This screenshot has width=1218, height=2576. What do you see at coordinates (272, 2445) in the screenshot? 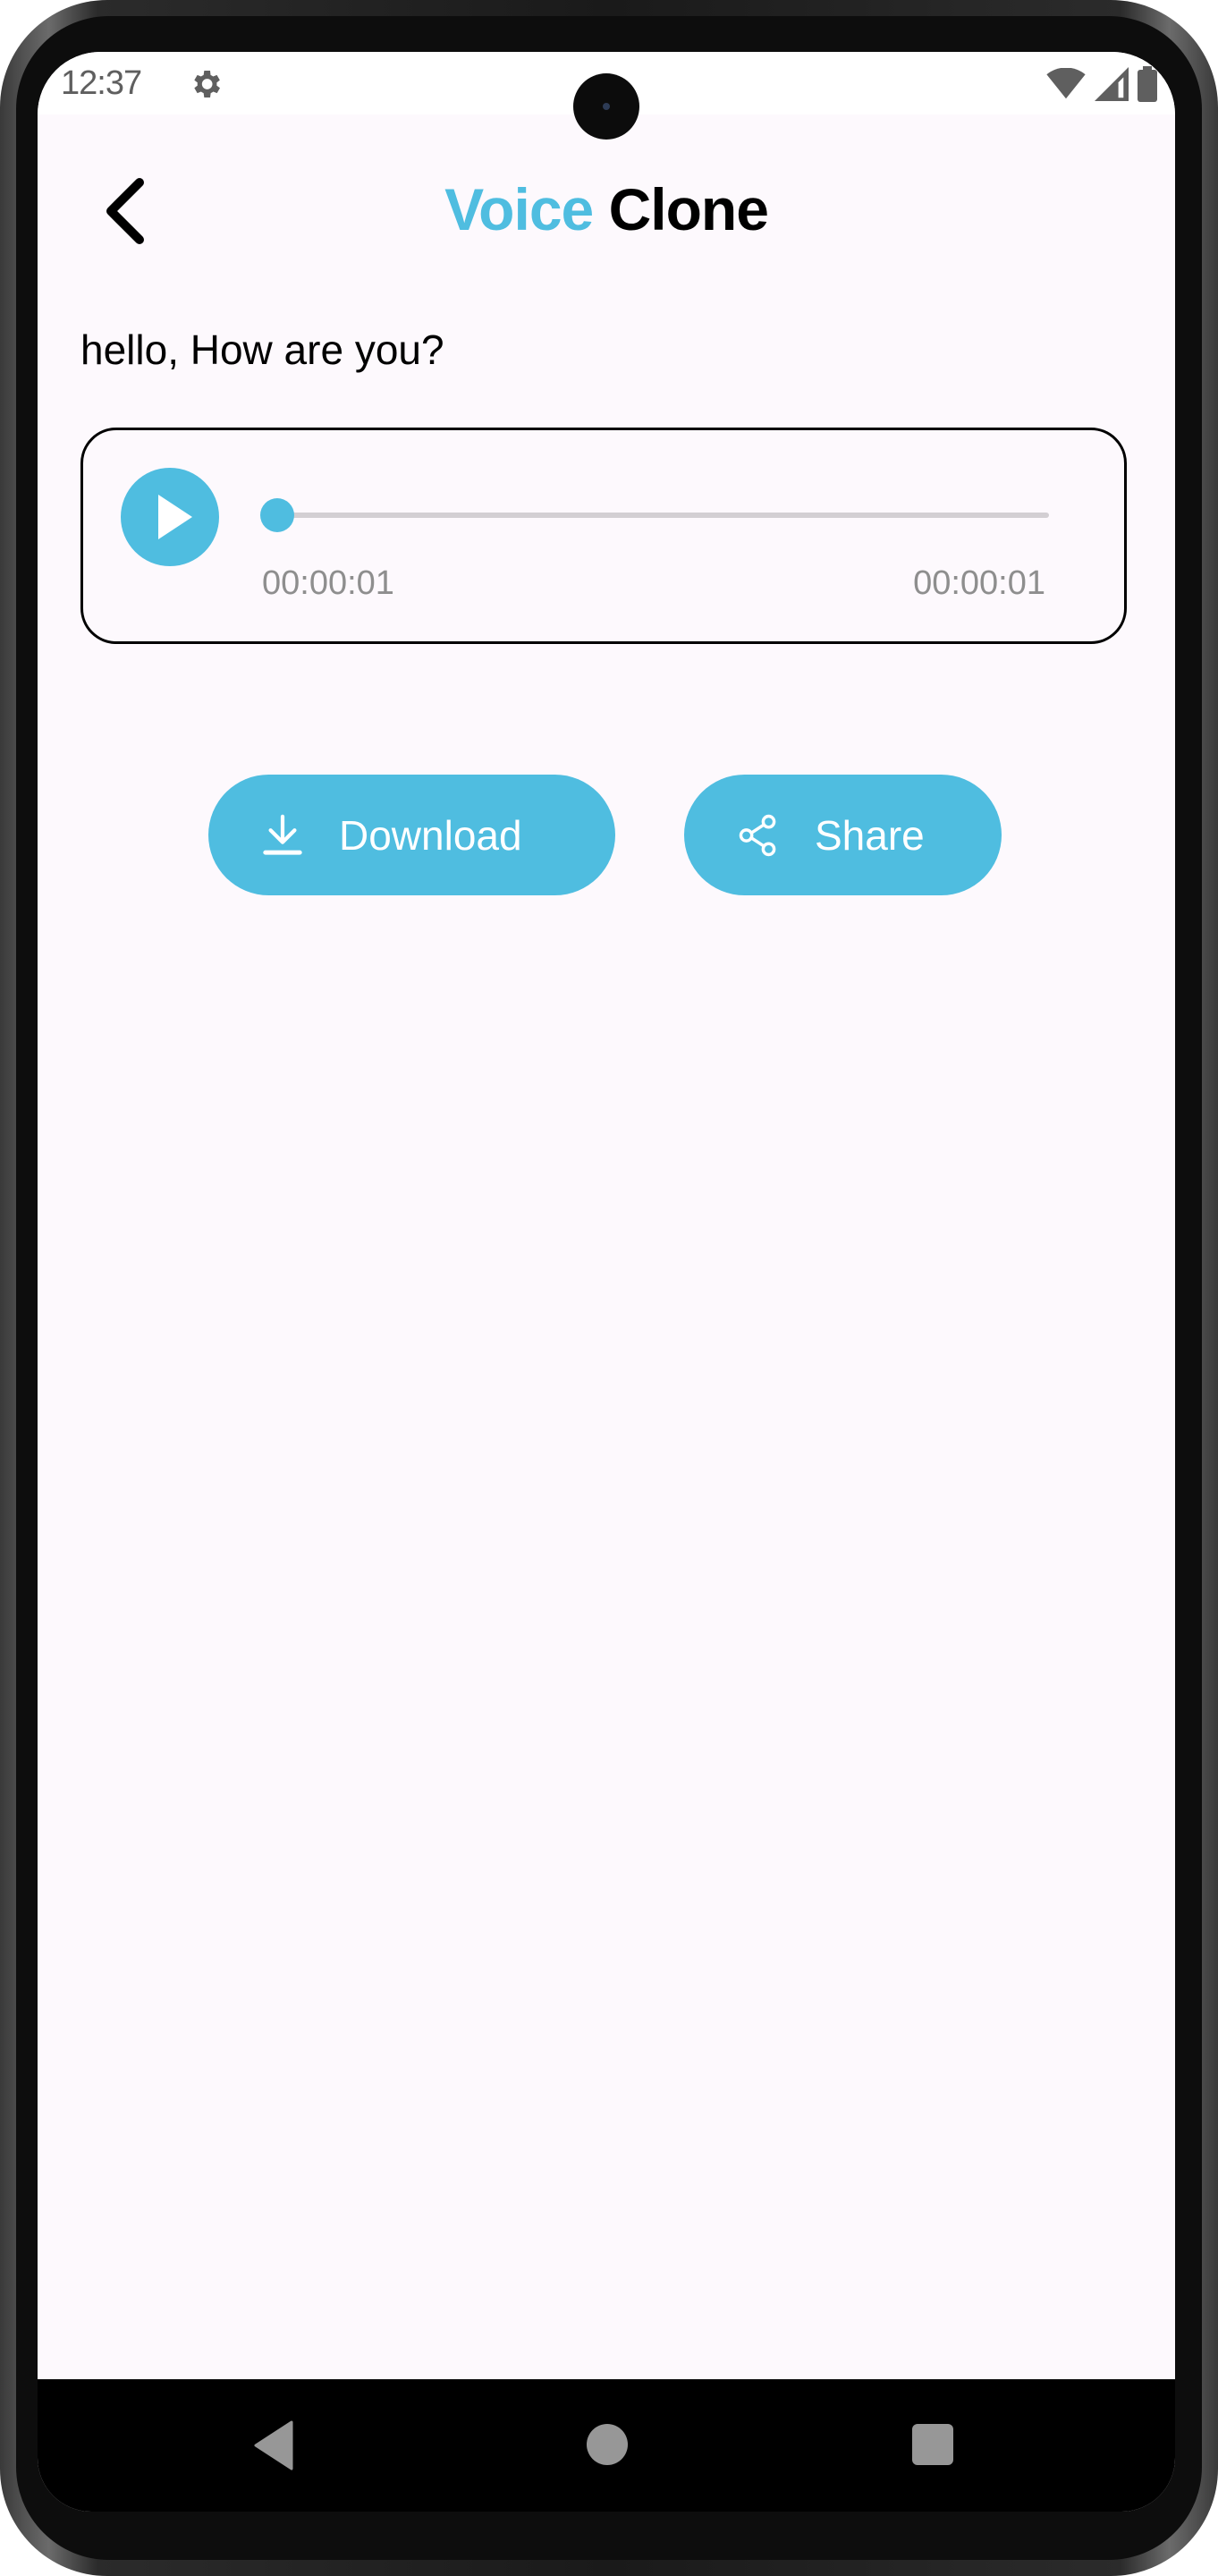
I see `nav-back-icon` at bounding box center [272, 2445].